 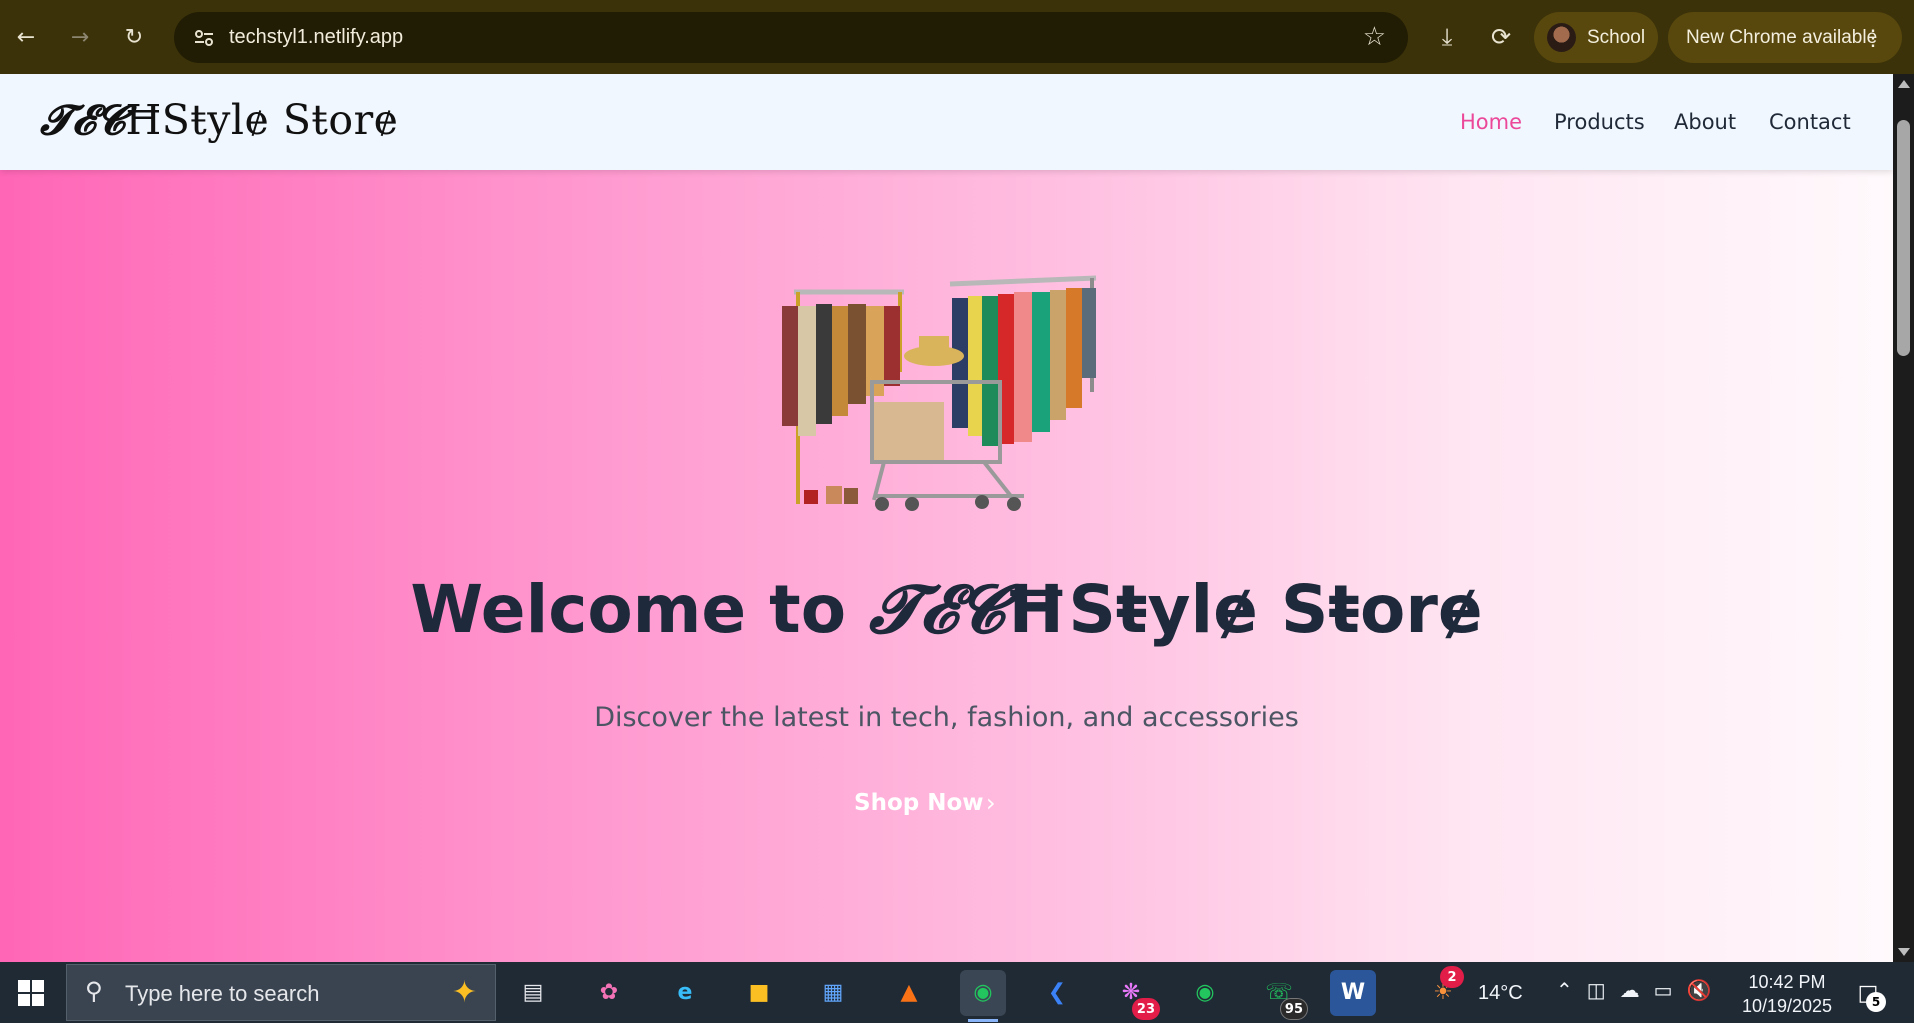 What do you see at coordinates (609, 993) in the screenshot?
I see `copilot-icon: ✿` at bounding box center [609, 993].